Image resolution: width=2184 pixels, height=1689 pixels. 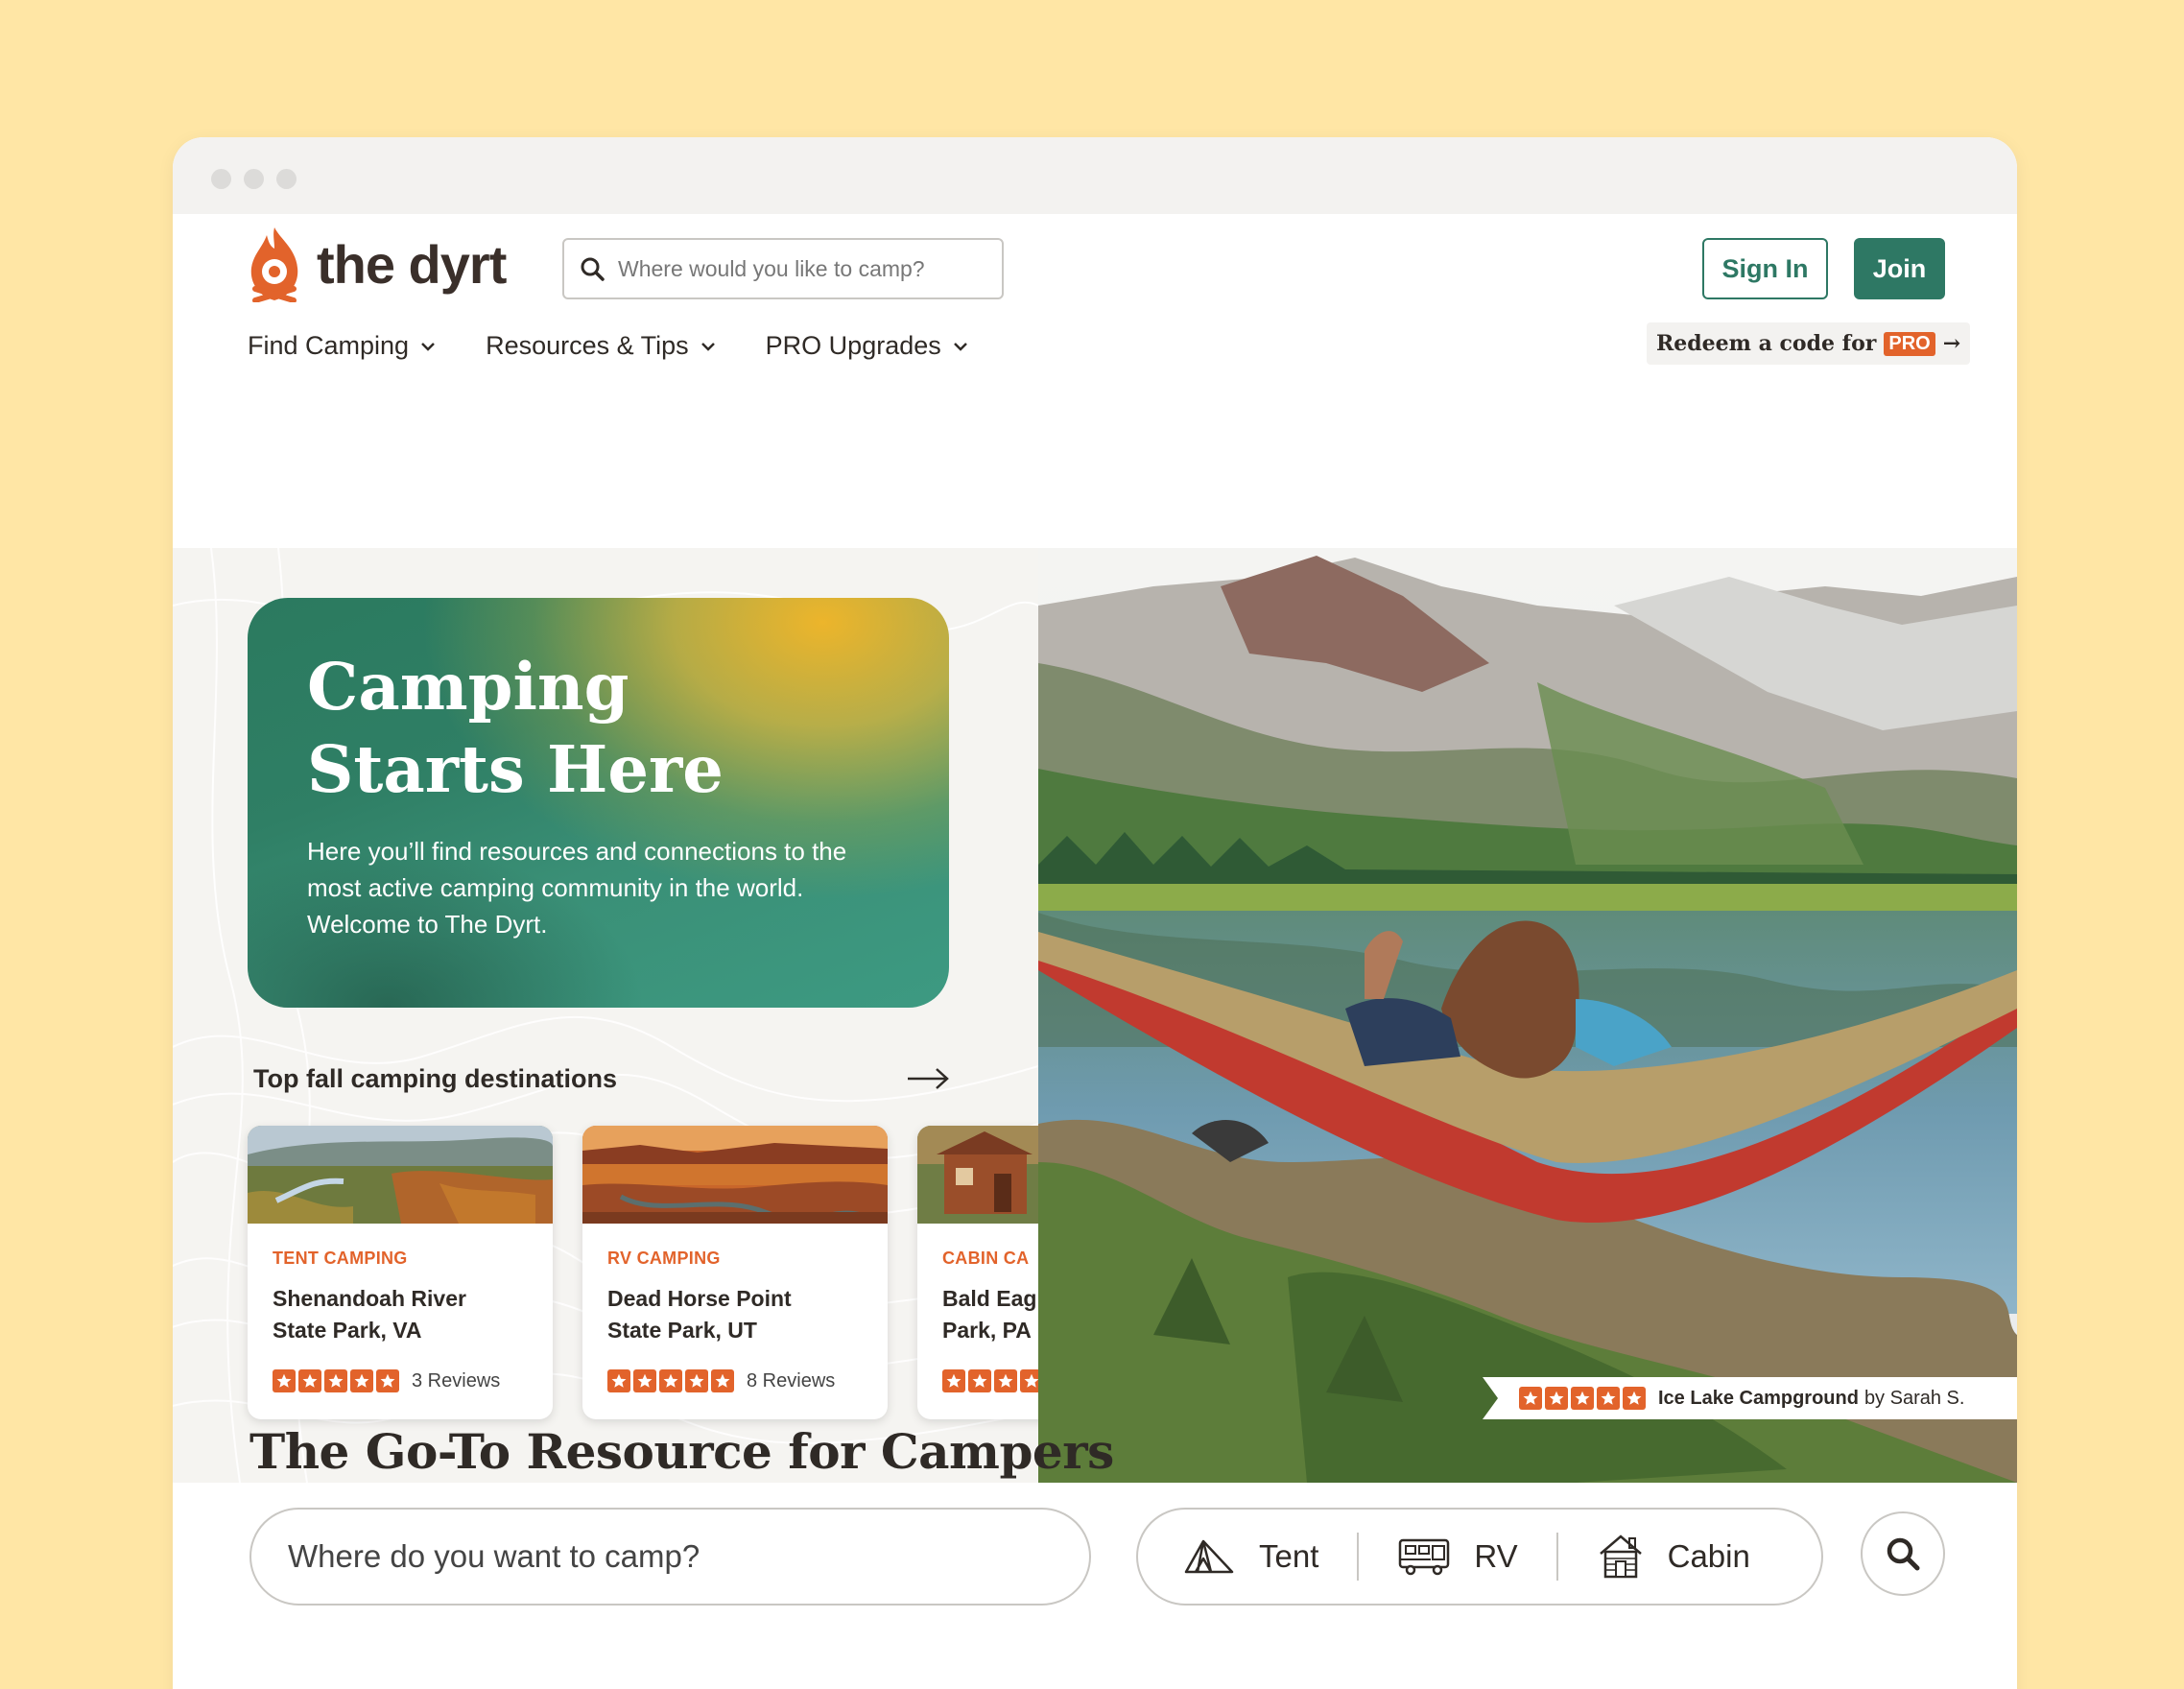 What do you see at coordinates (977, 1272) in the screenshot?
I see `destination-card: CABIN CA Bald Eag Park, PA` at bounding box center [977, 1272].